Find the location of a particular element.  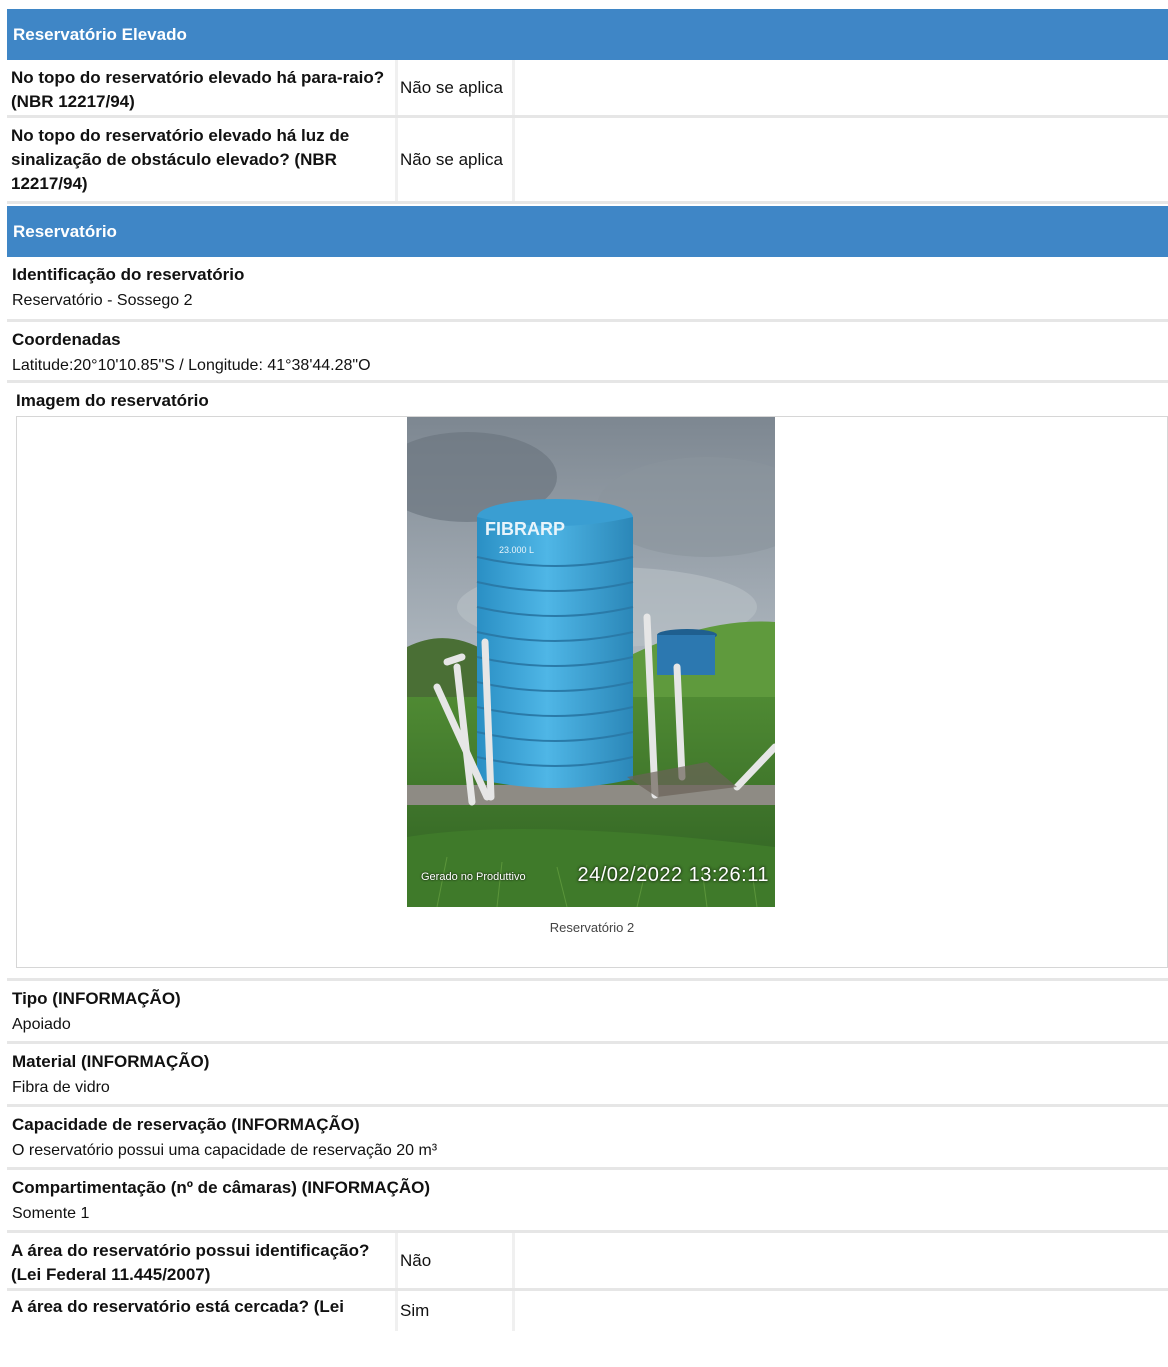

image-caption: Reservatório 2 is located at coordinates (592, 927).